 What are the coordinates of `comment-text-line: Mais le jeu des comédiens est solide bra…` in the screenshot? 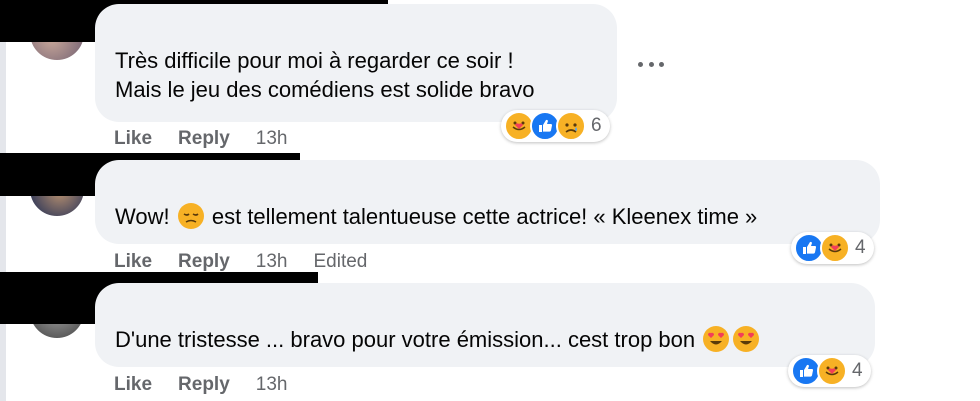 It's located at (325, 89).